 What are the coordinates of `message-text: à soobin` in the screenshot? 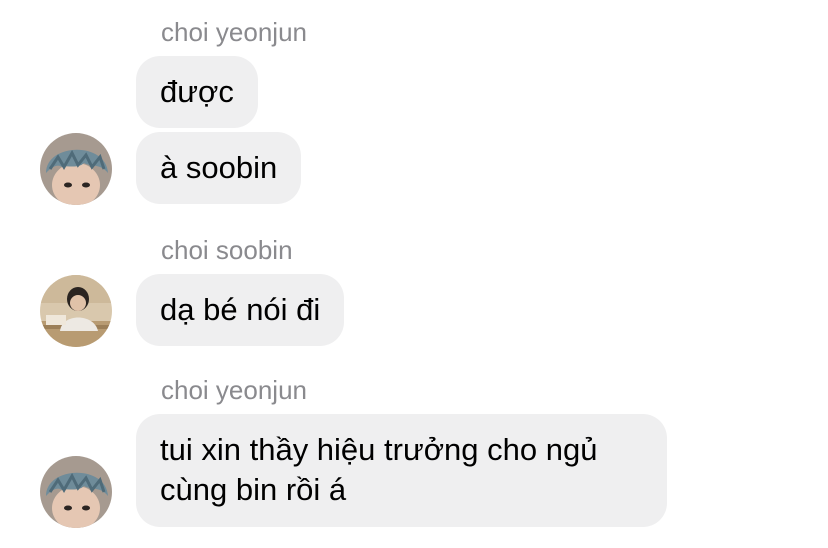 It's located at (219, 167).